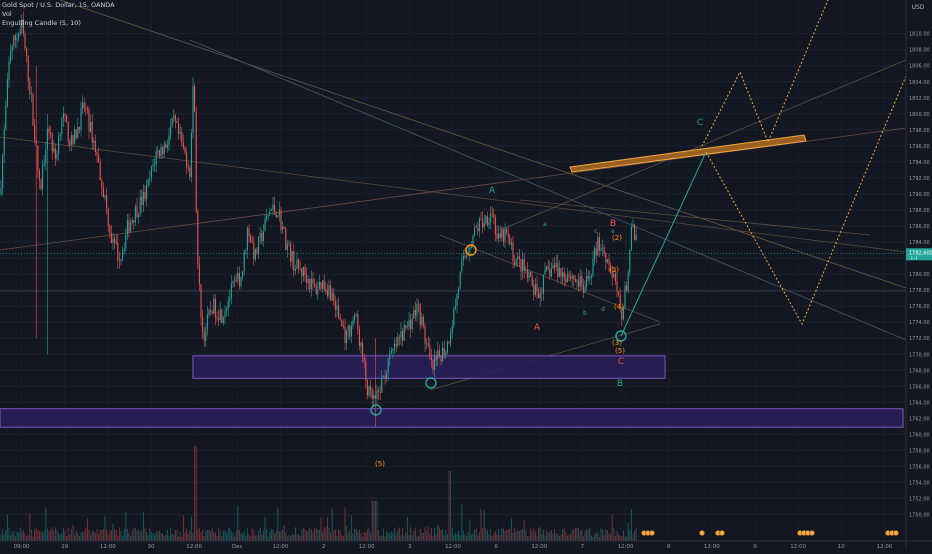 The height and width of the screenshot is (554, 932). Describe the element at coordinates (58, 5) in the screenshot. I see `symbol-title: Gold Spot / U.S. Dollar, 15, OANDA` at that location.